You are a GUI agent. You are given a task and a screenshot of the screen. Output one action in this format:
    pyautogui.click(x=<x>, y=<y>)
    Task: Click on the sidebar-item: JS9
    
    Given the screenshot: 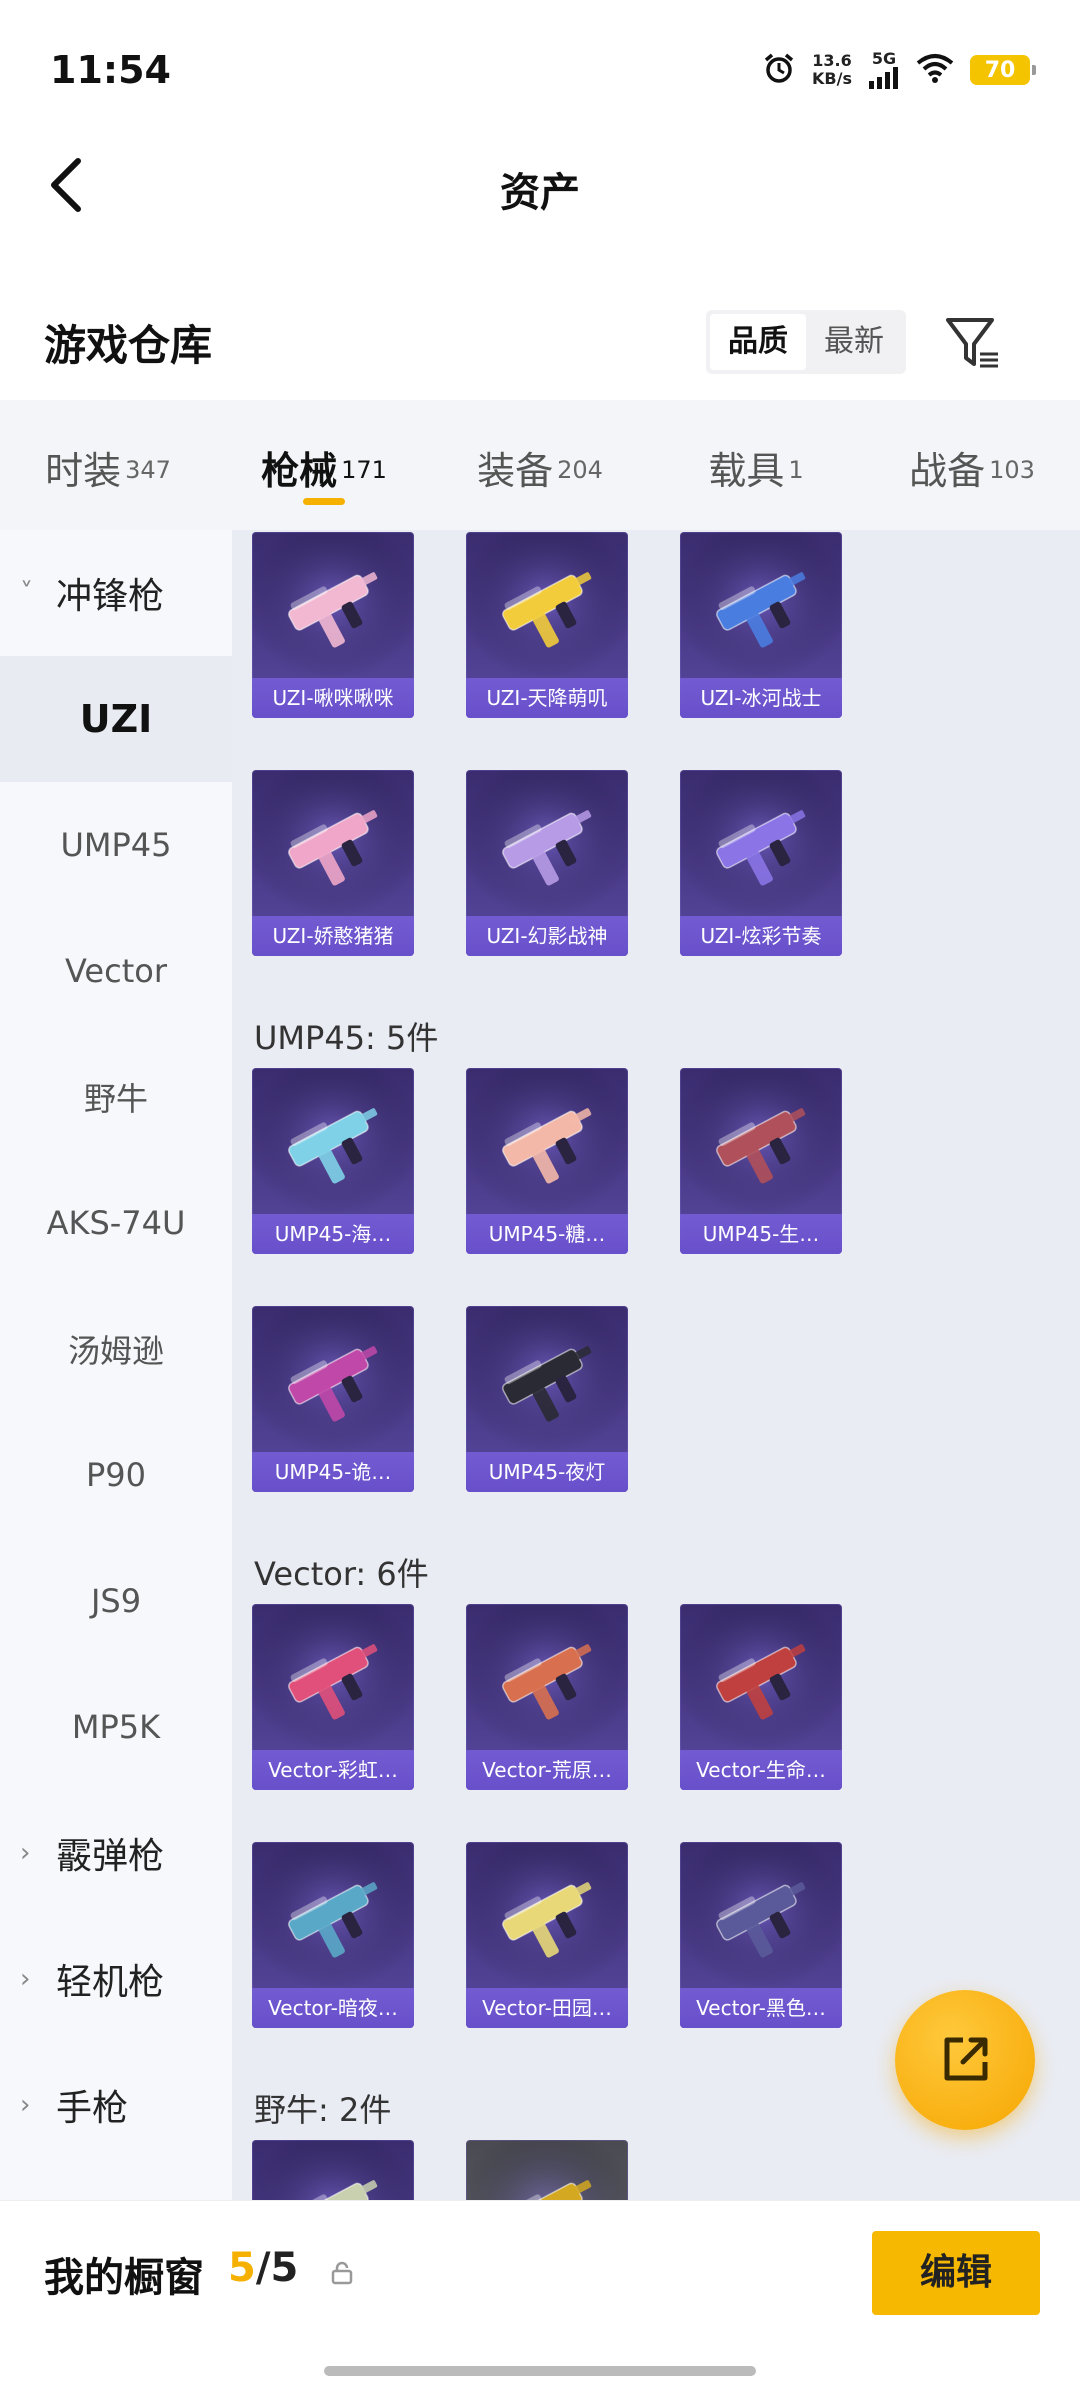 What is the action you would take?
    pyautogui.click(x=116, y=1601)
    